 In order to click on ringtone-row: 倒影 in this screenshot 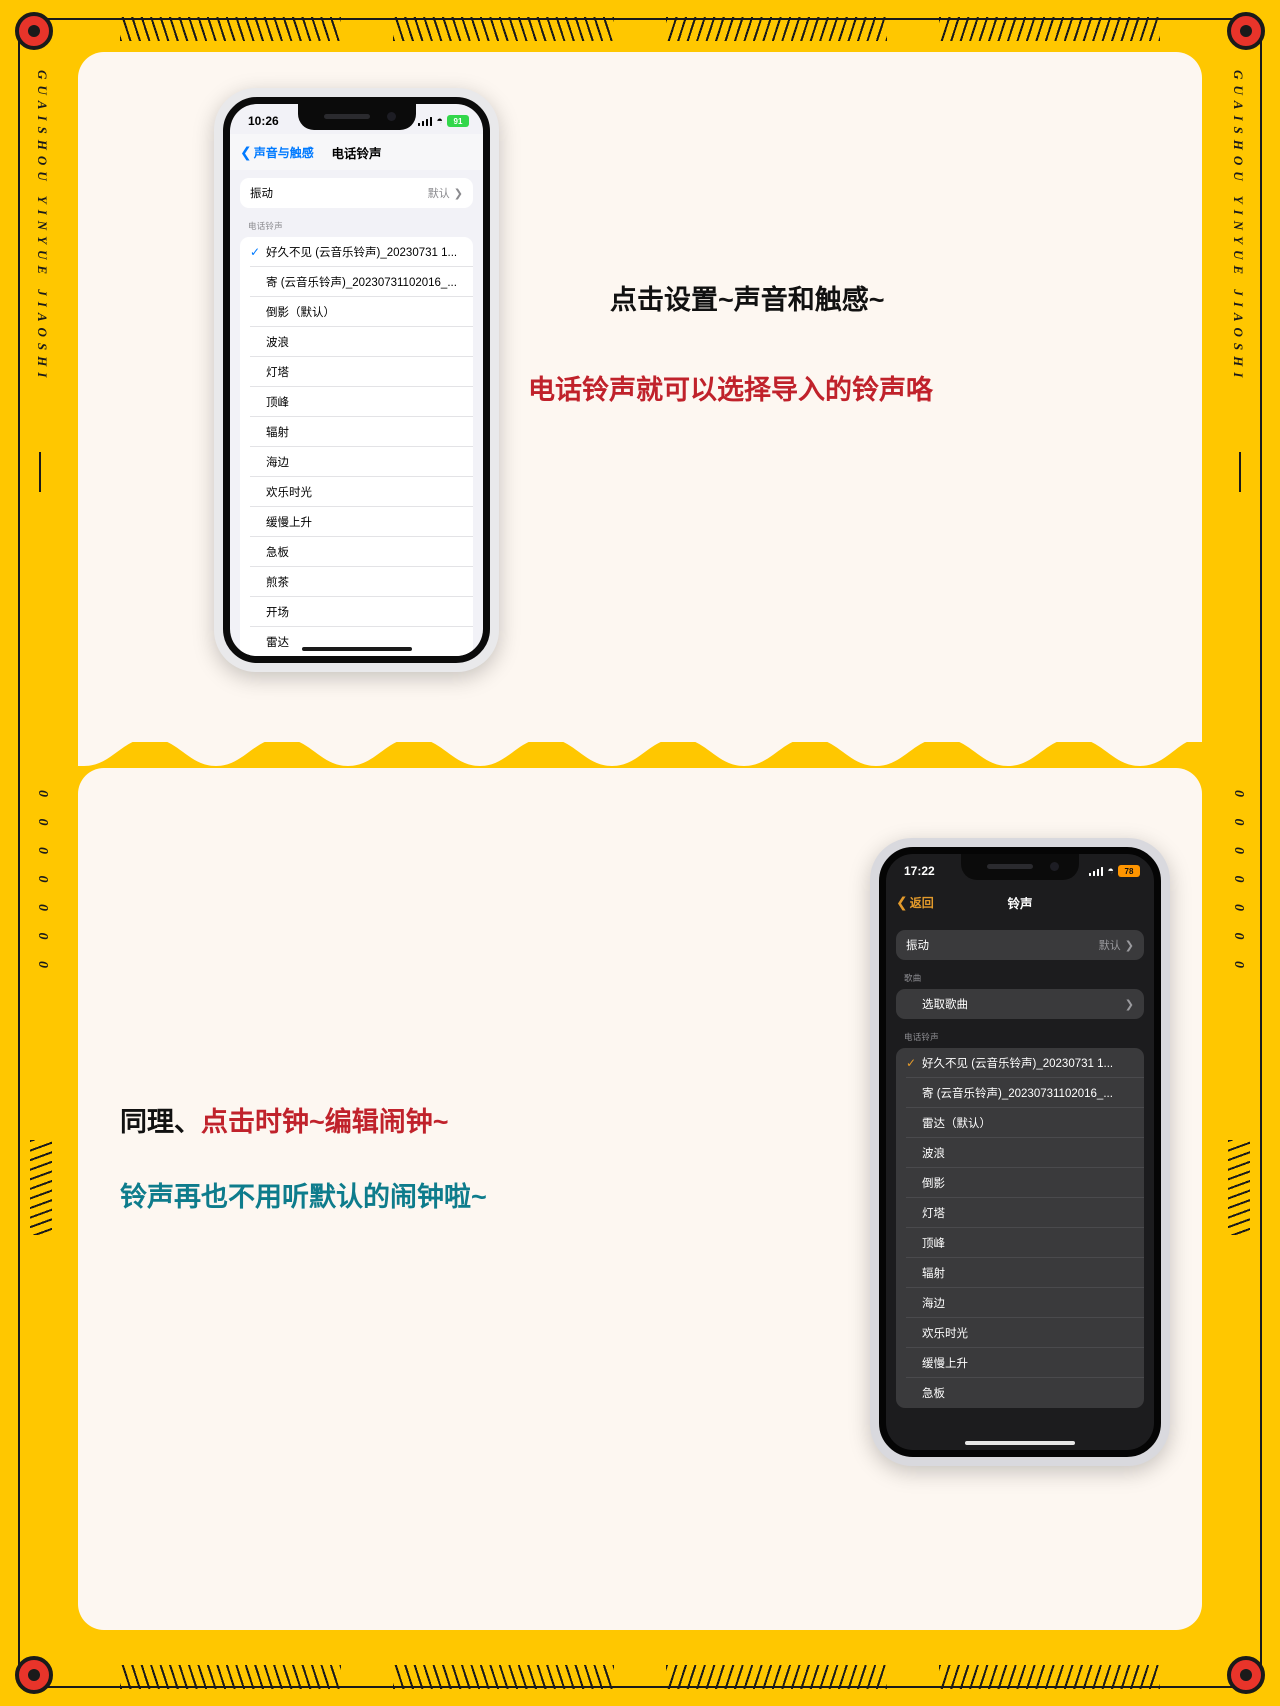, I will do `click(1020, 1183)`.